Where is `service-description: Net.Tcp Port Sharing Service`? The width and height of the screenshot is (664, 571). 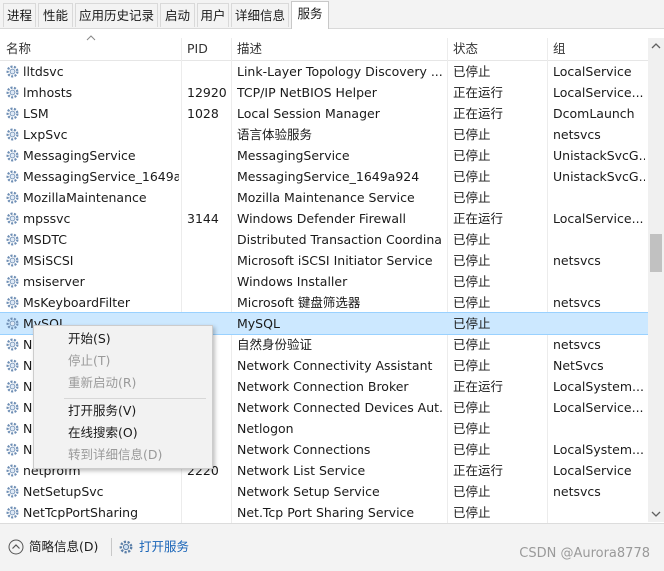
service-description: Net.Tcp Port Sharing Service is located at coordinates (326, 512).